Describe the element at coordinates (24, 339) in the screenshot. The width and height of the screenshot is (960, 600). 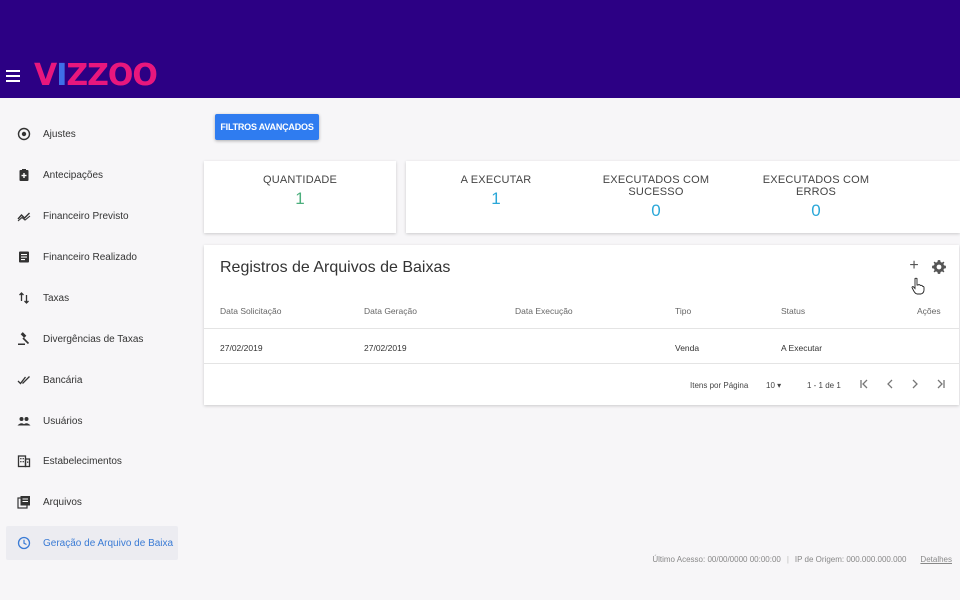
I see `gavel-icon` at that location.